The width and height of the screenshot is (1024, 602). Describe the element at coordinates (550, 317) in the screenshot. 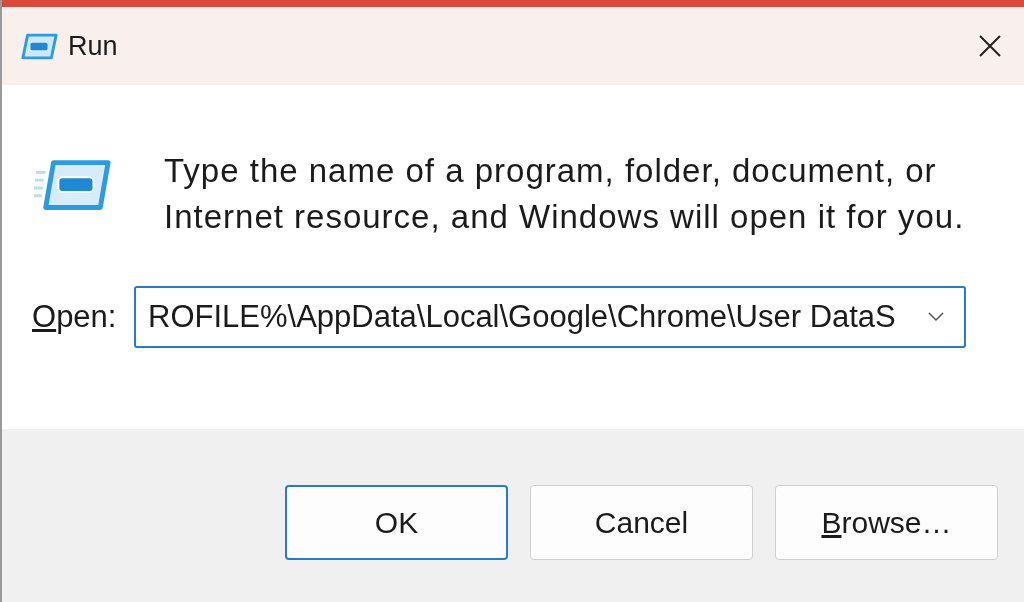

I see `open-combo-box: ROFILE%\AppData\Local\Google\Chrome\User DataS` at that location.